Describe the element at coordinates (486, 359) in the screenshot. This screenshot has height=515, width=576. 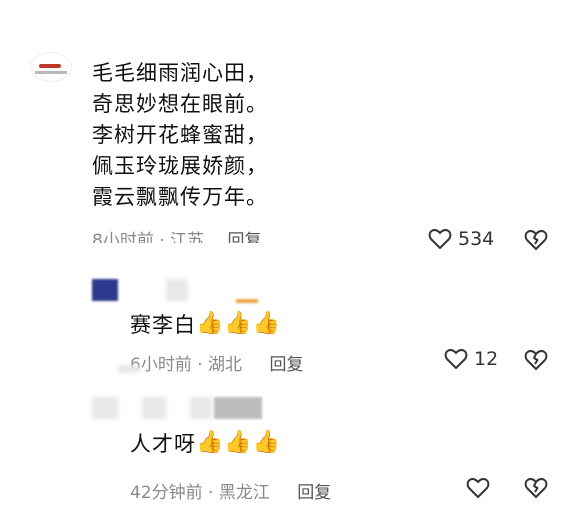
I see `like-count: 12` at that location.